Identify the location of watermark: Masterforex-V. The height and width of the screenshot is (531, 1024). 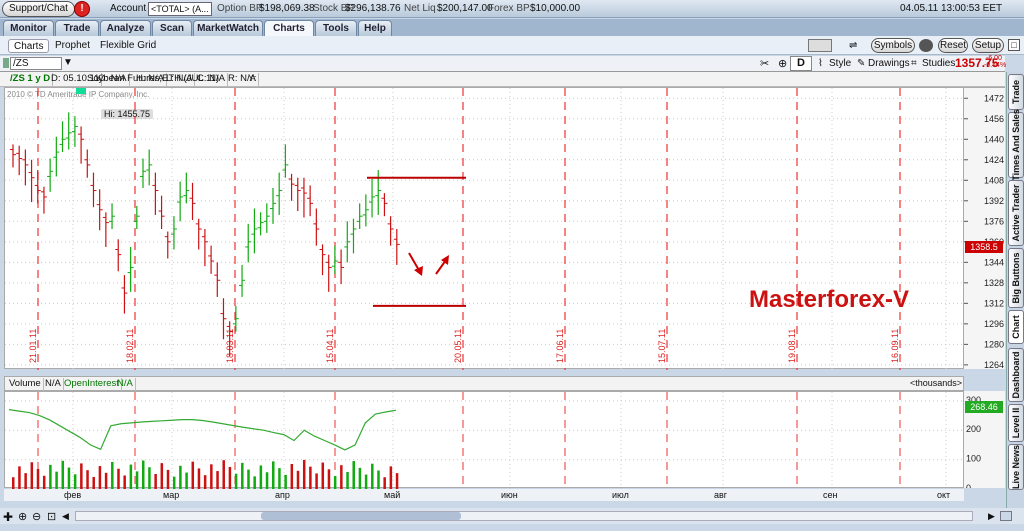
(829, 299).